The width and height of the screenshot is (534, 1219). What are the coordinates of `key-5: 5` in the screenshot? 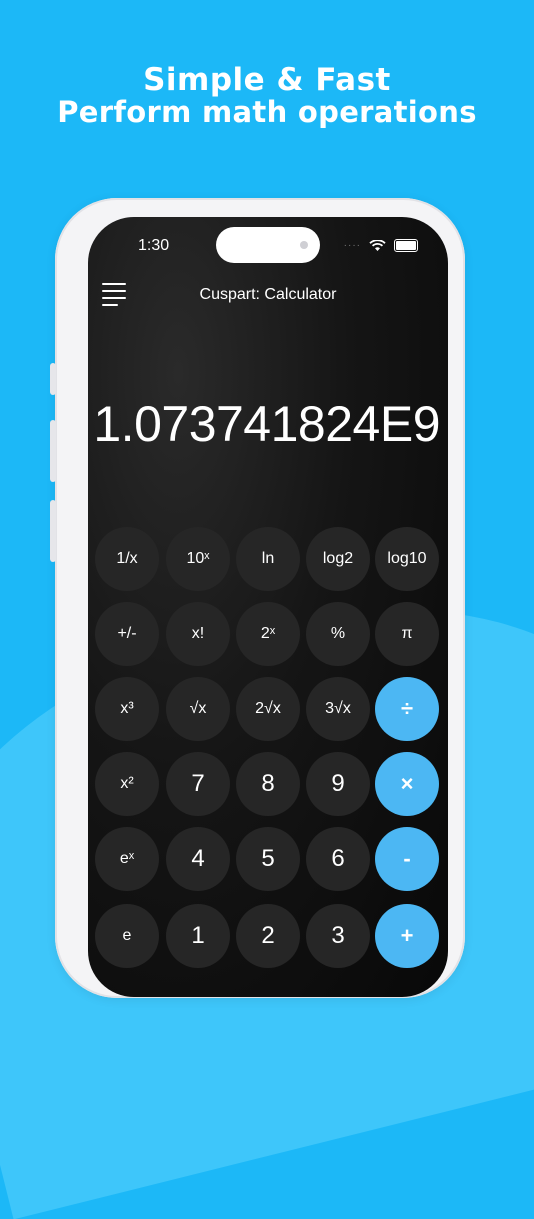 It's located at (268, 859).